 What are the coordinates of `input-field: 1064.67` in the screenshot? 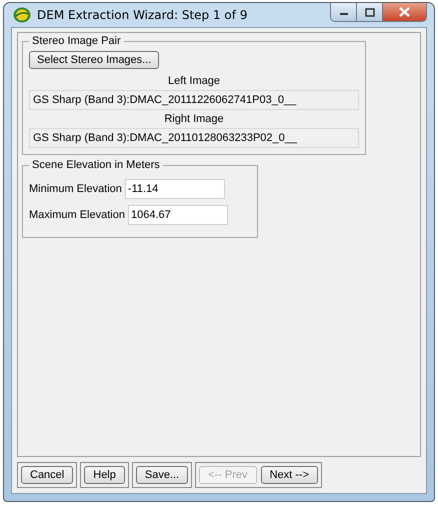 It's located at (178, 215).